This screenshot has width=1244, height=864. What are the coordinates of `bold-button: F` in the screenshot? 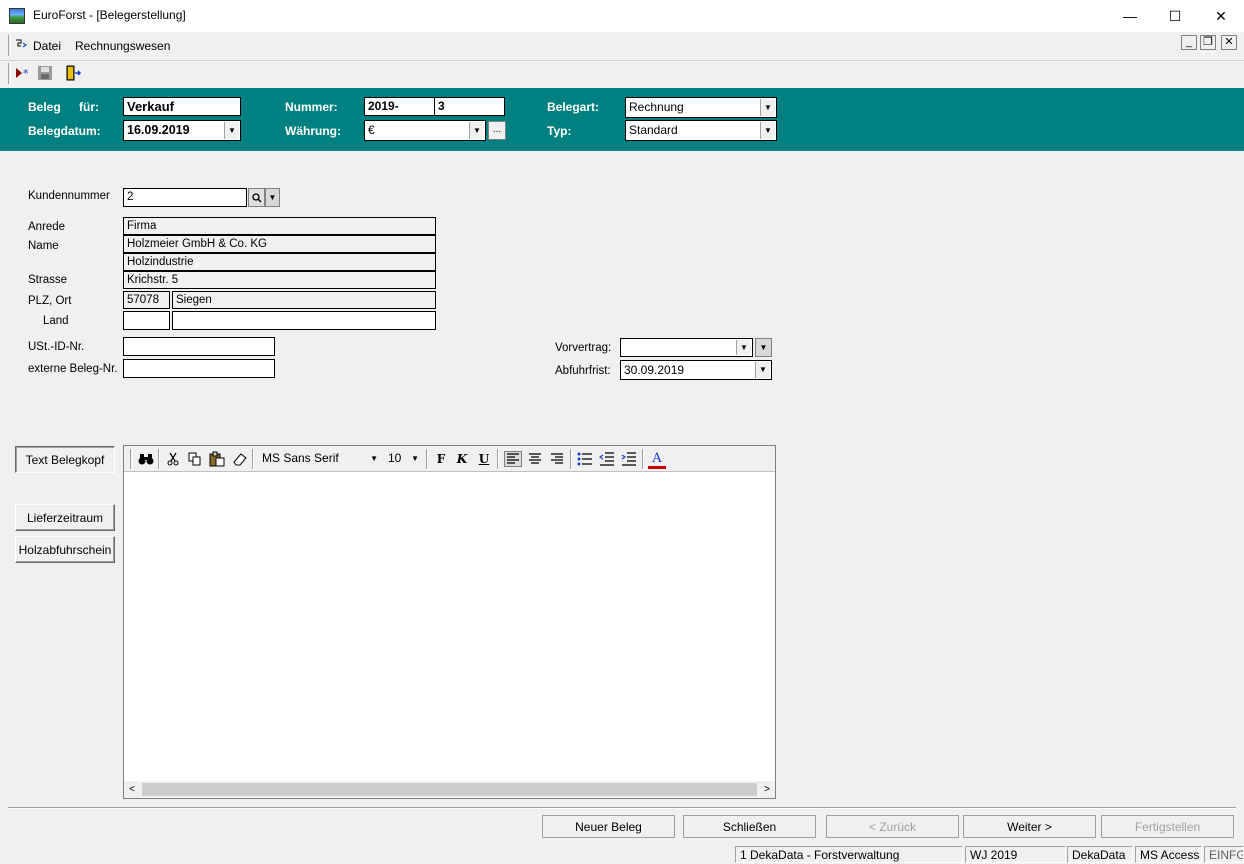 It's located at (441, 459).